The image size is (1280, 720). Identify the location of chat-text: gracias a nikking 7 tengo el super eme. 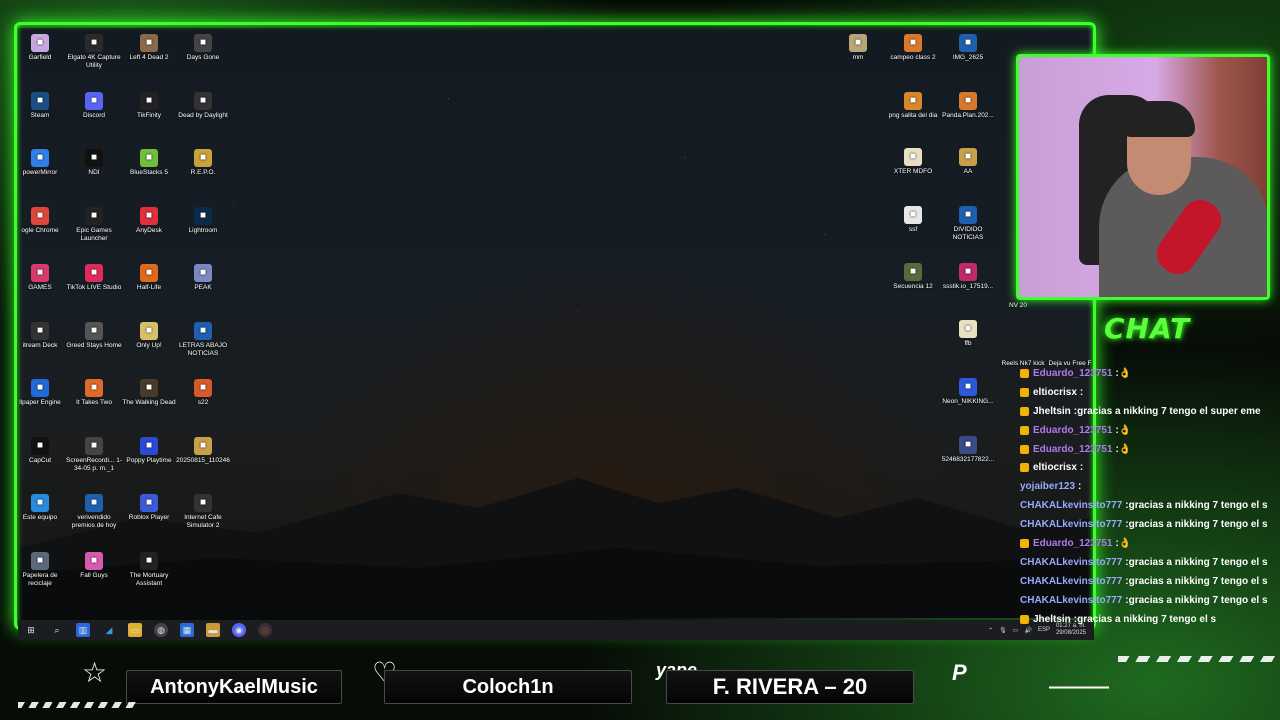
(1169, 411).